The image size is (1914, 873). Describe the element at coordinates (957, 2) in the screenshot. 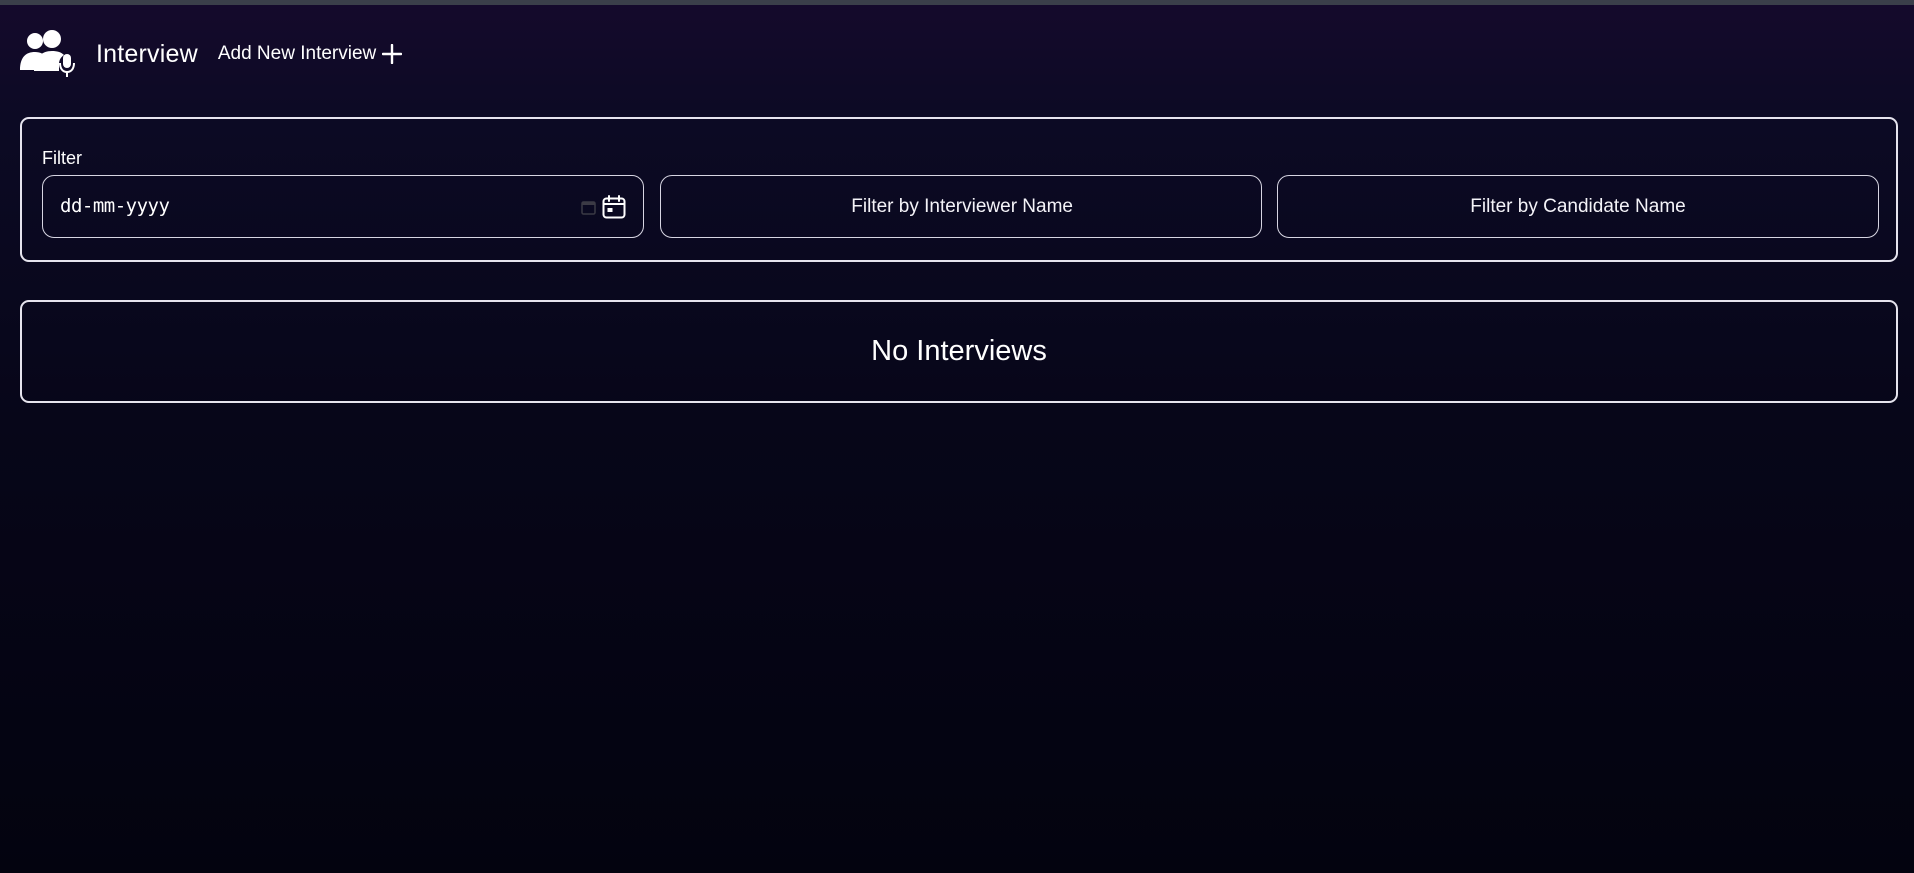

I see `browser-top-strip` at that location.